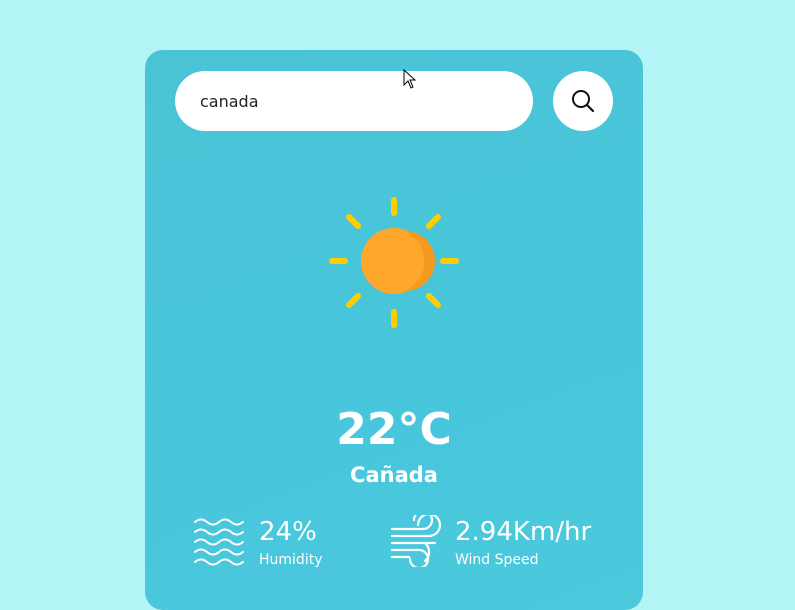 The image size is (795, 610). Describe the element at coordinates (257, 542) in the screenshot. I see `humidity-detail: 24% Humidity` at that location.